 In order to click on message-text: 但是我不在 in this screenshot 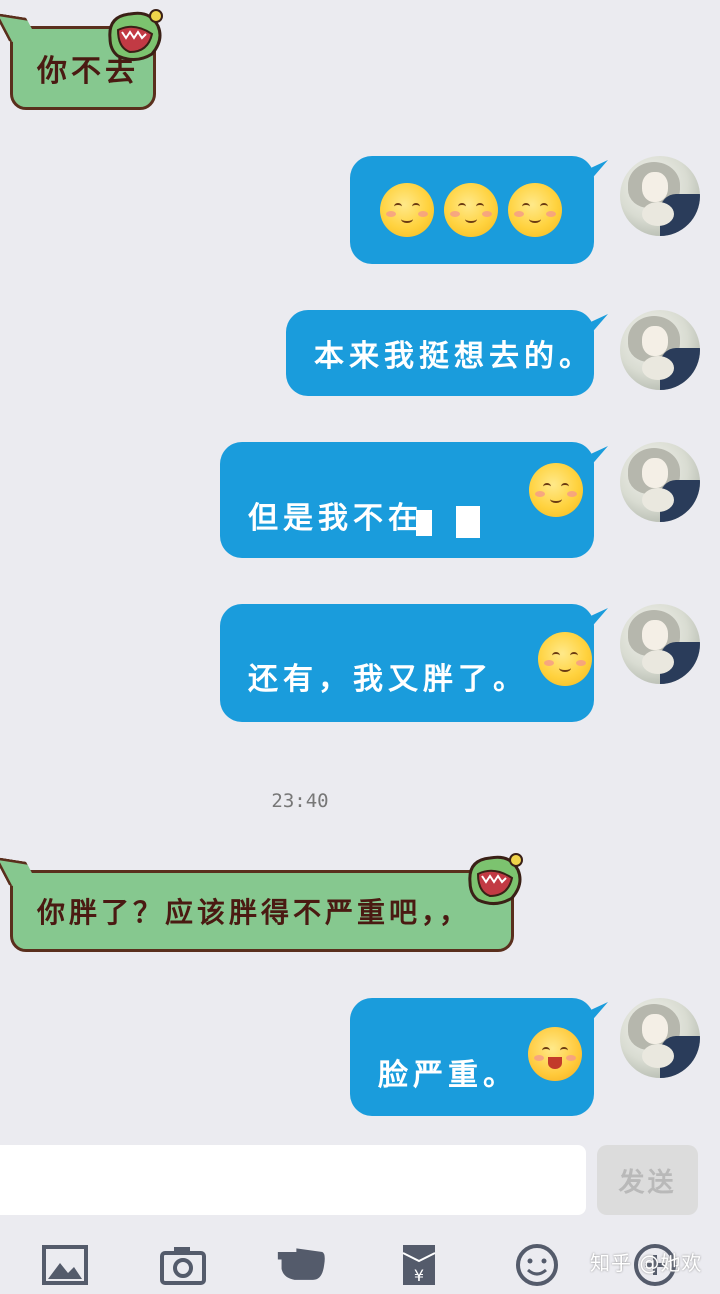, I will do `click(335, 518)`.